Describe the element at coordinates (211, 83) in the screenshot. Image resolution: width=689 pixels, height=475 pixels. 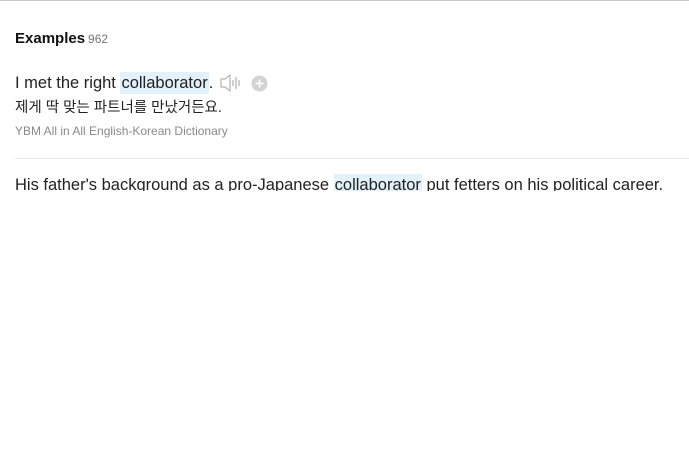
I see `sentence-text-after: .` at that location.